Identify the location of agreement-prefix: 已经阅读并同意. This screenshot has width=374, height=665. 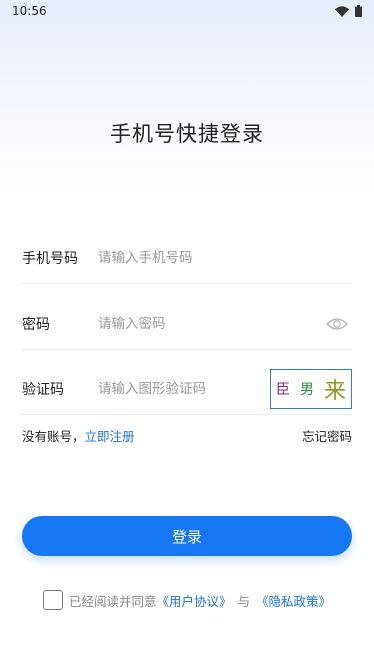
(112, 601).